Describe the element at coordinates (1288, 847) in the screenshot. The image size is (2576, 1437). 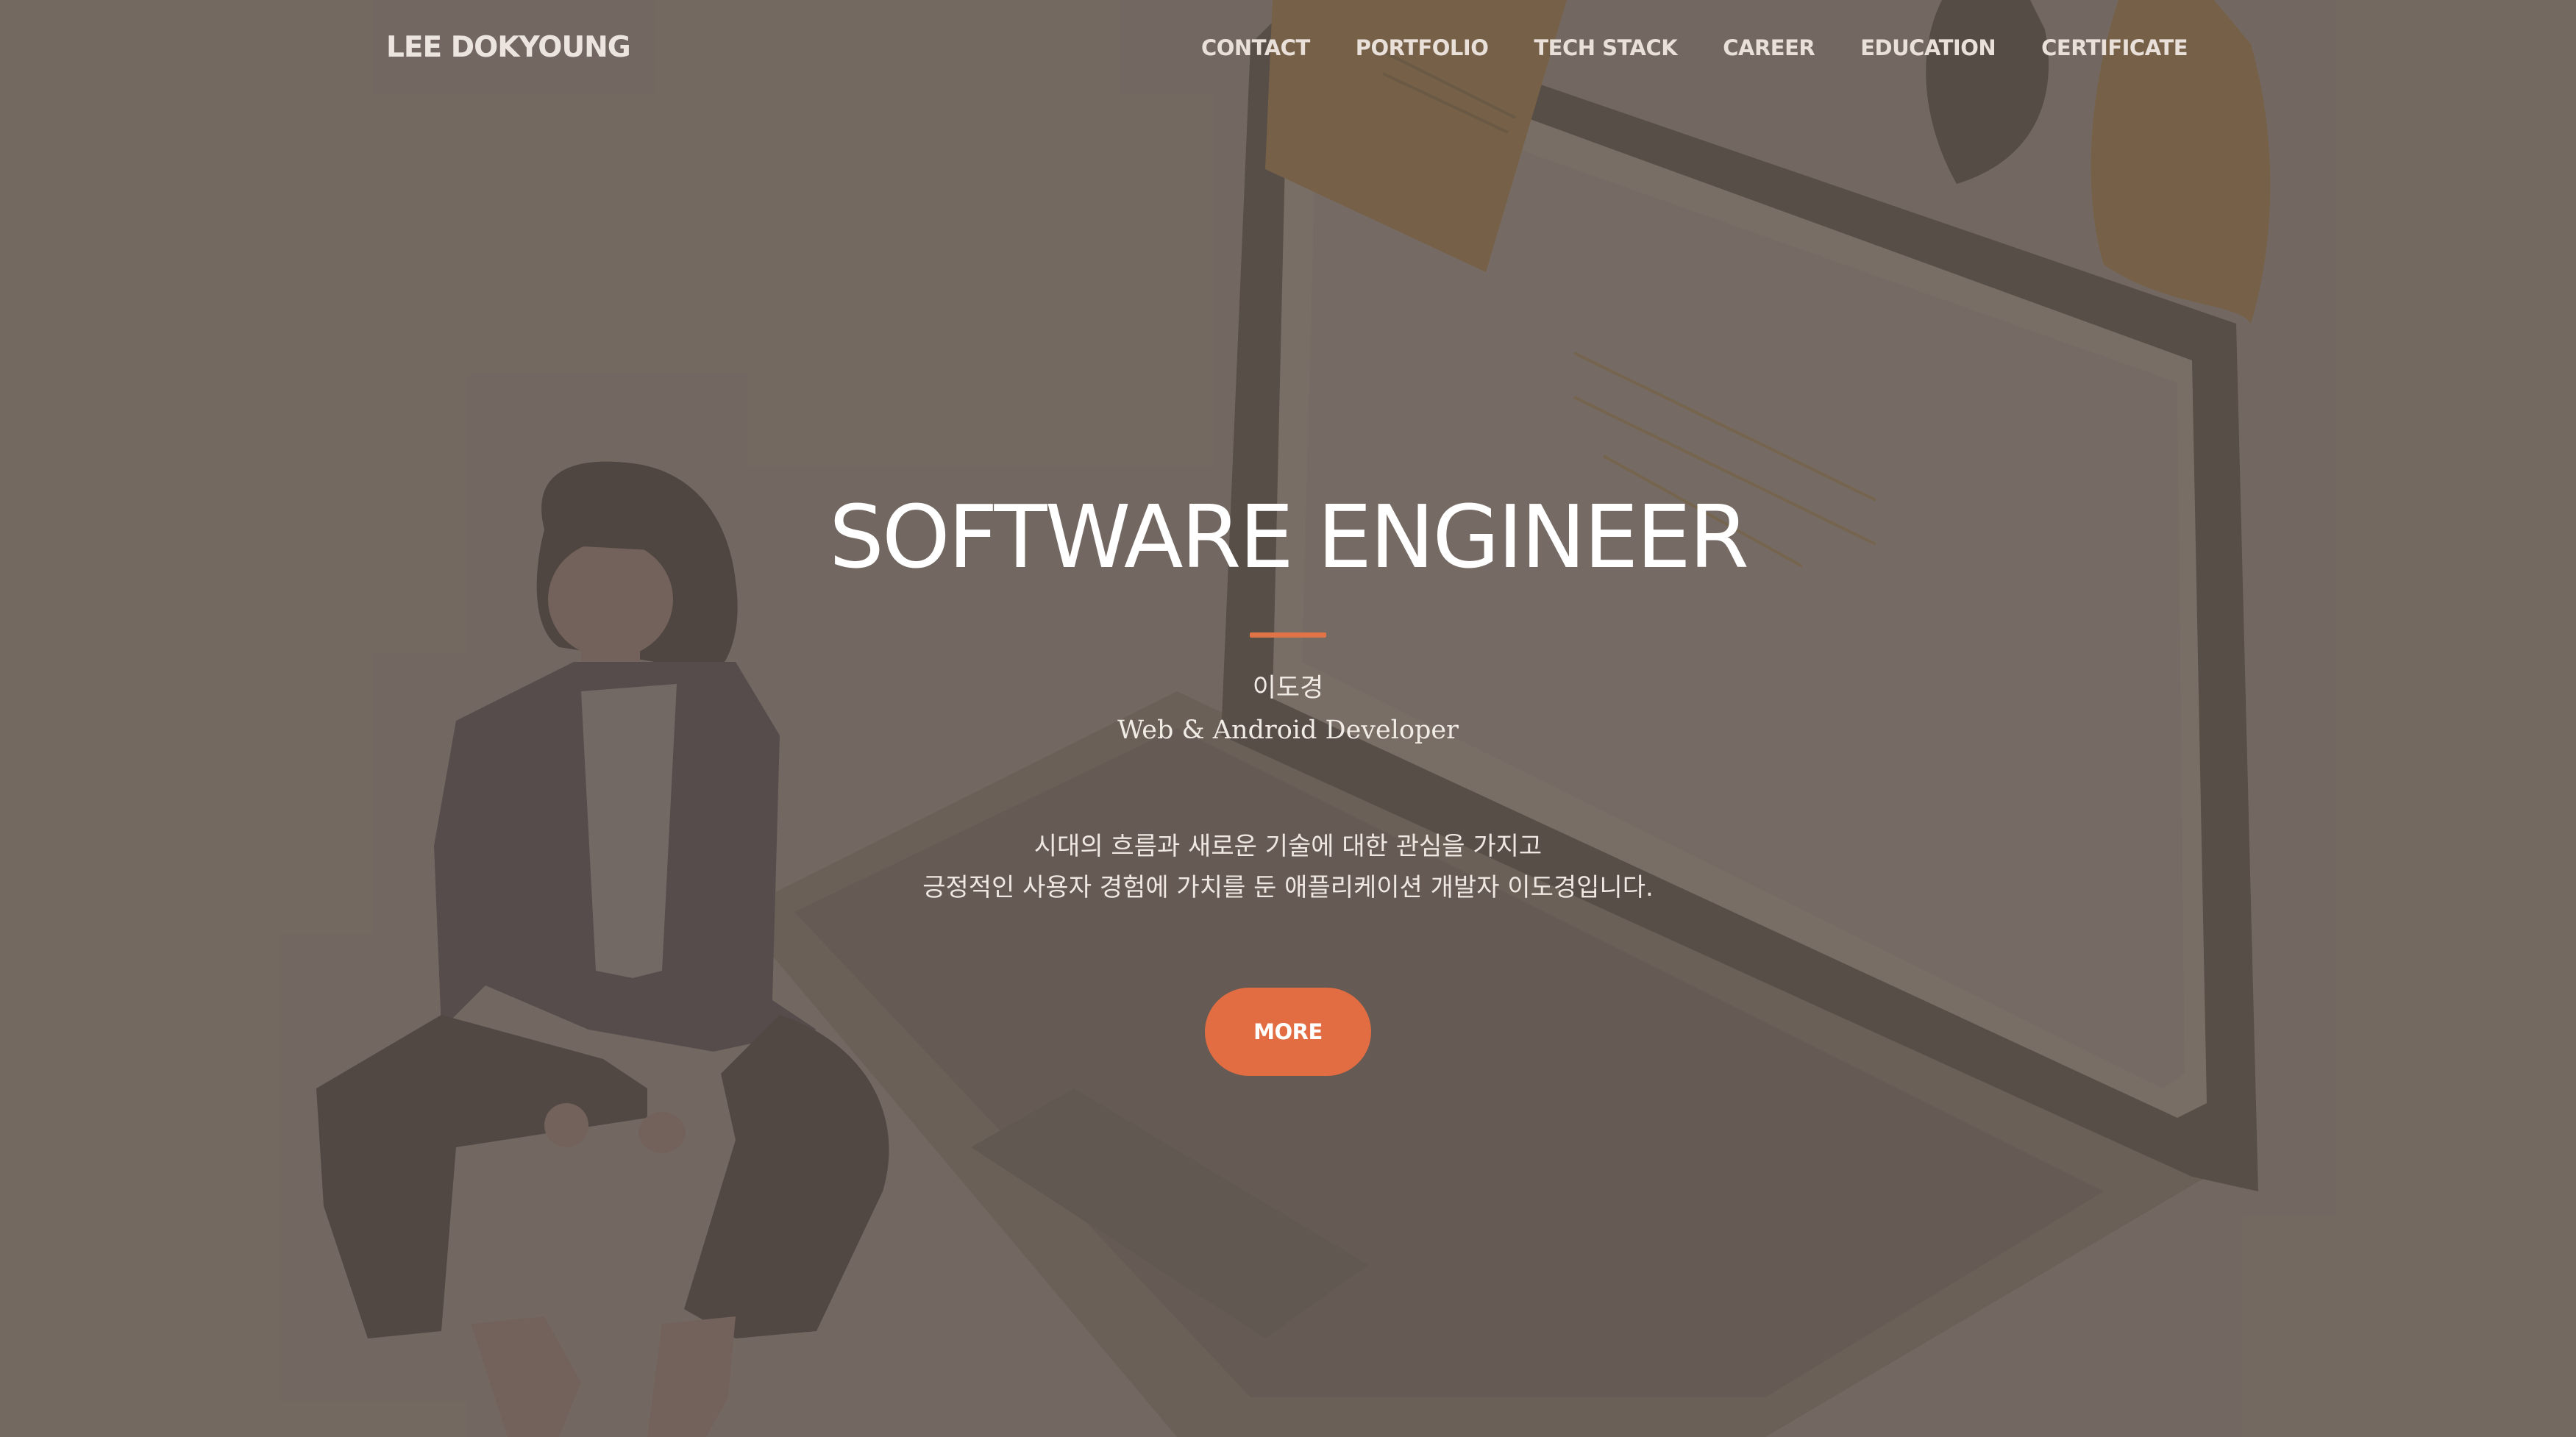
I see `hero-description-line: 시대의 흐름과 새로운 기술에 대한 관심을 가지고` at that location.